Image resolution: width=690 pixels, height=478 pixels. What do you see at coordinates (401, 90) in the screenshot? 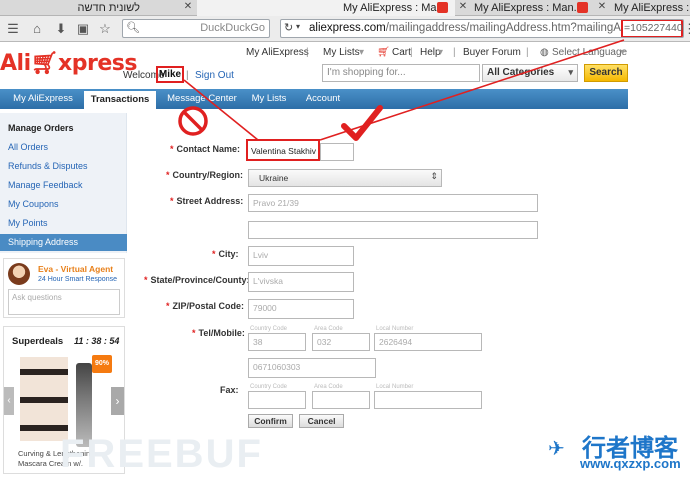
I see `annotation-overlay` at bounding box center [401, 90].